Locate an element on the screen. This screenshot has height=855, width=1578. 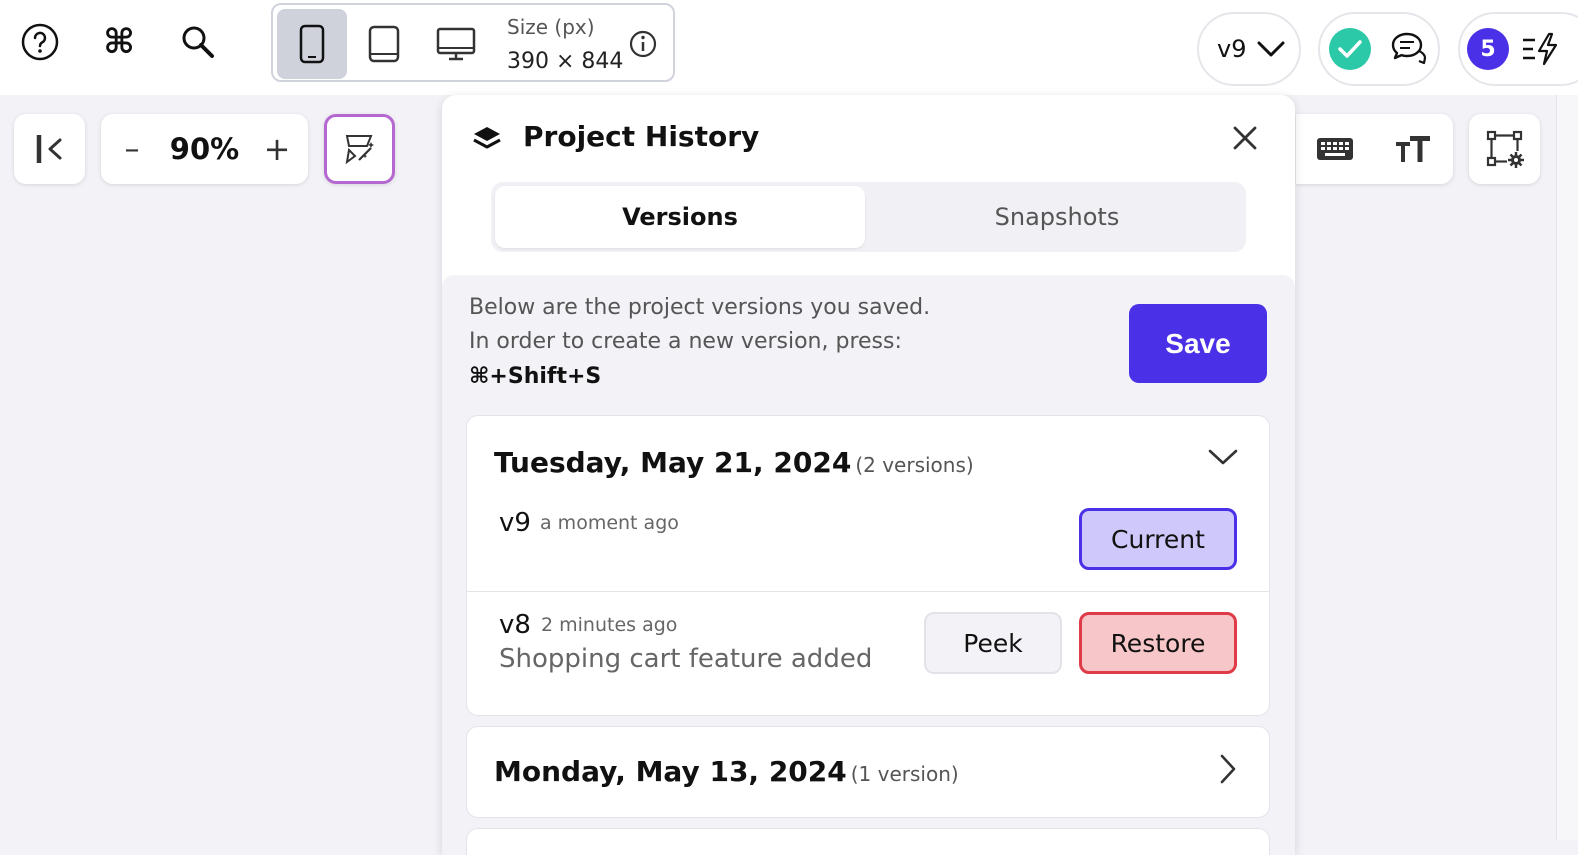
peek-button: Peek is located at coordinates (993, 643).